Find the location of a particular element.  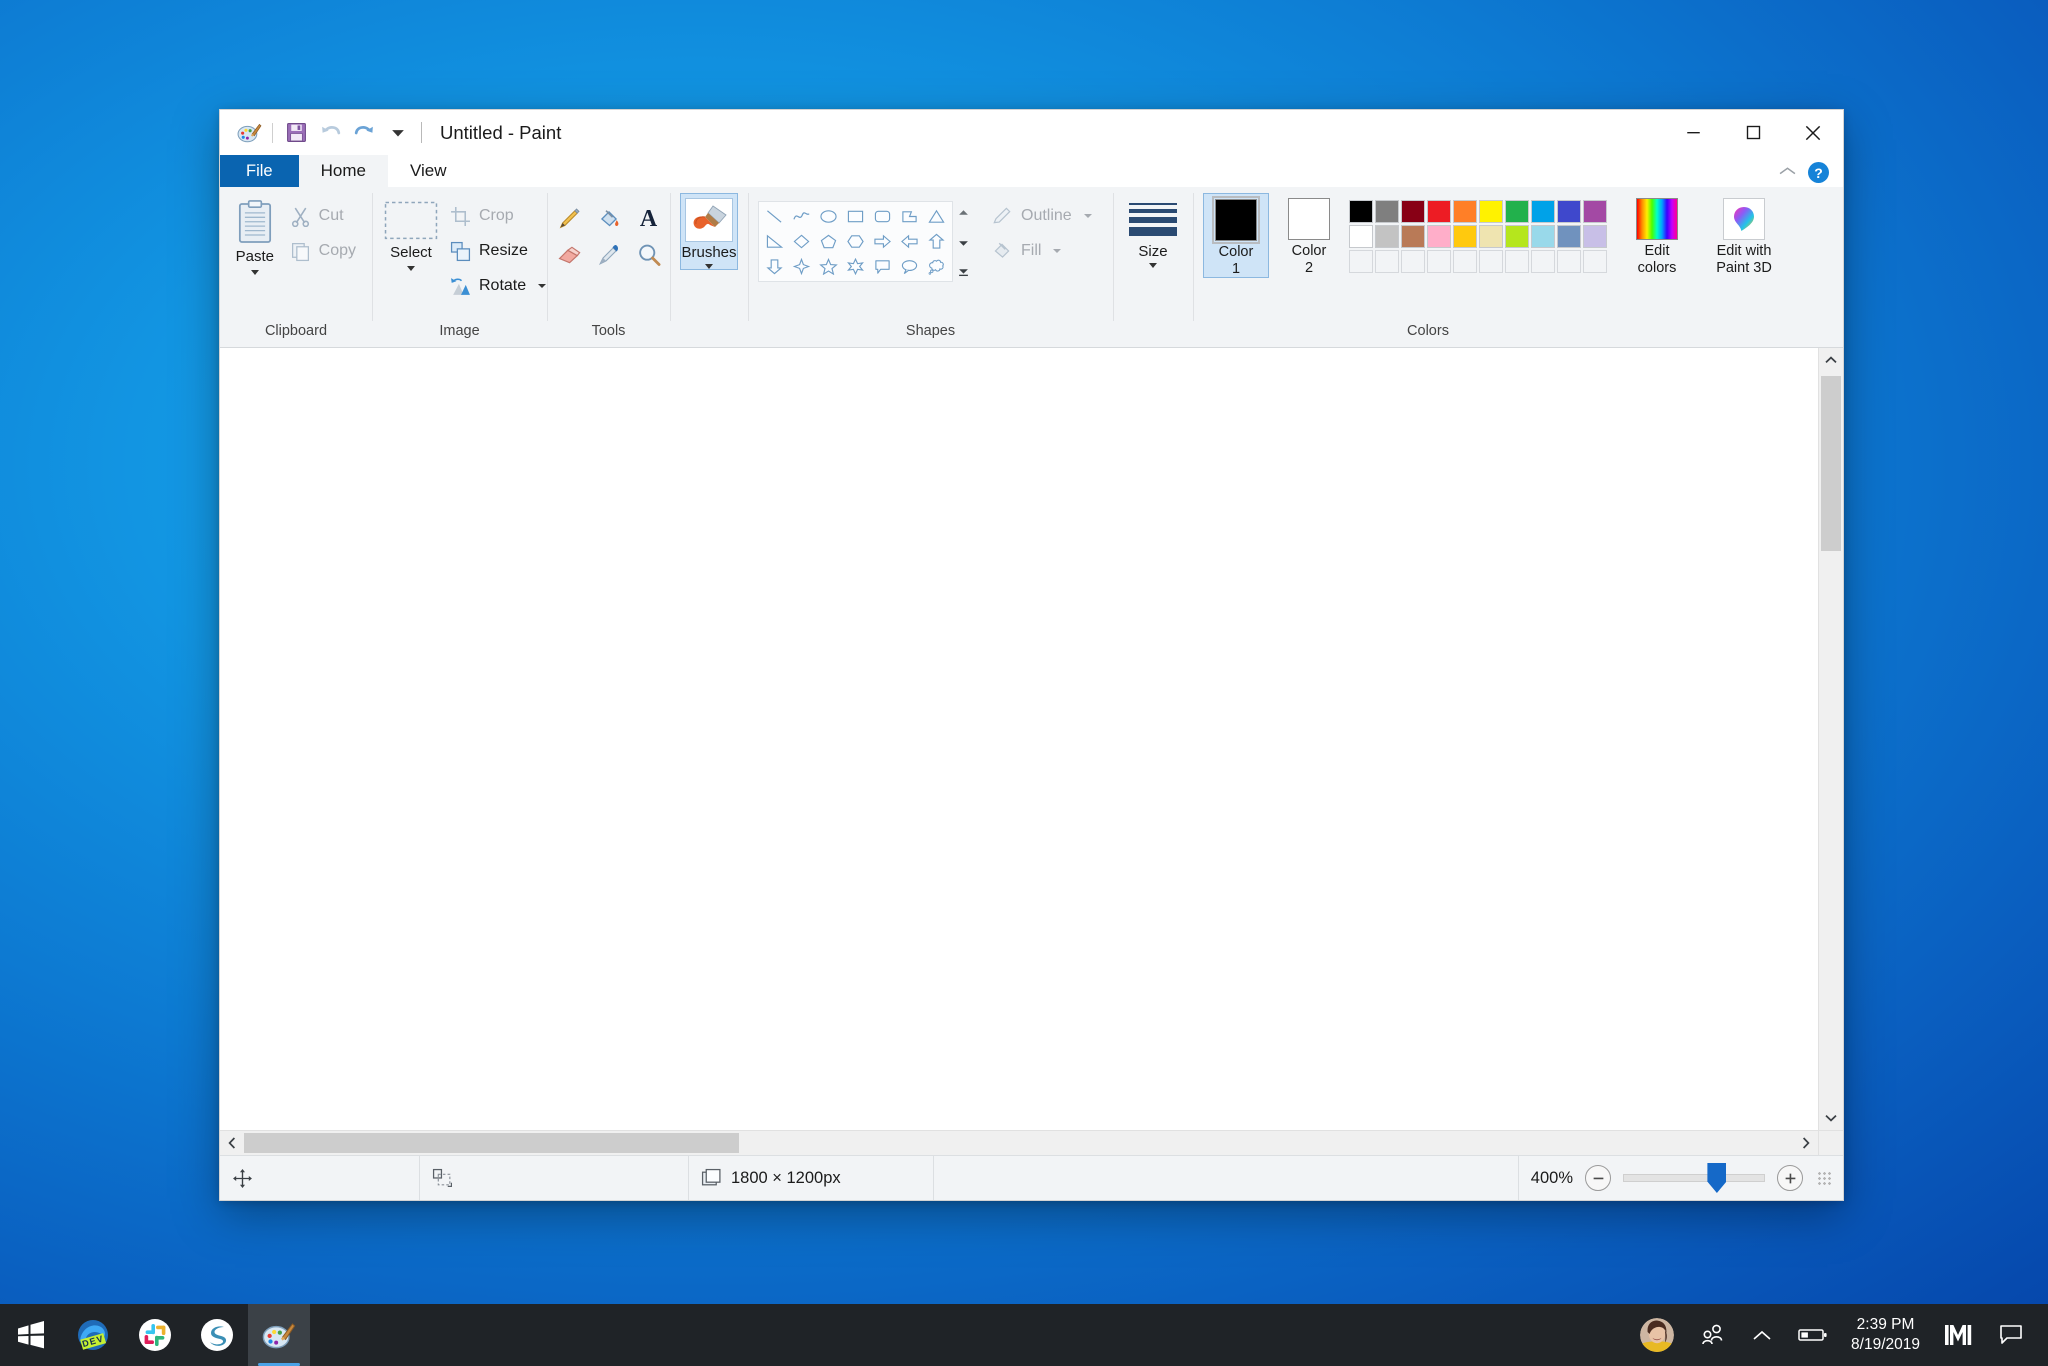

shapes-scroll-up-icon is located at coordinates (963, 212).